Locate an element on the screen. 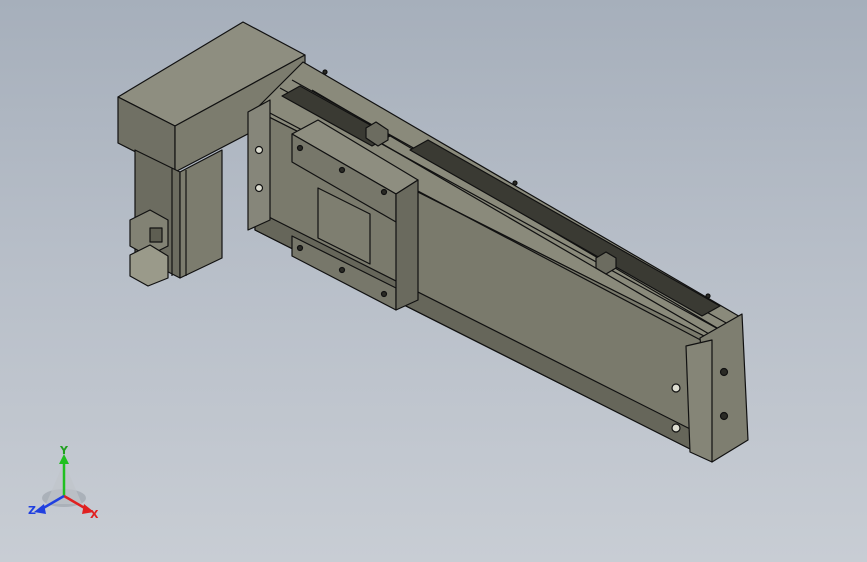 This screenshot has width=867, height=562. y-axis-label: Y is located at coordinates (64, 451).